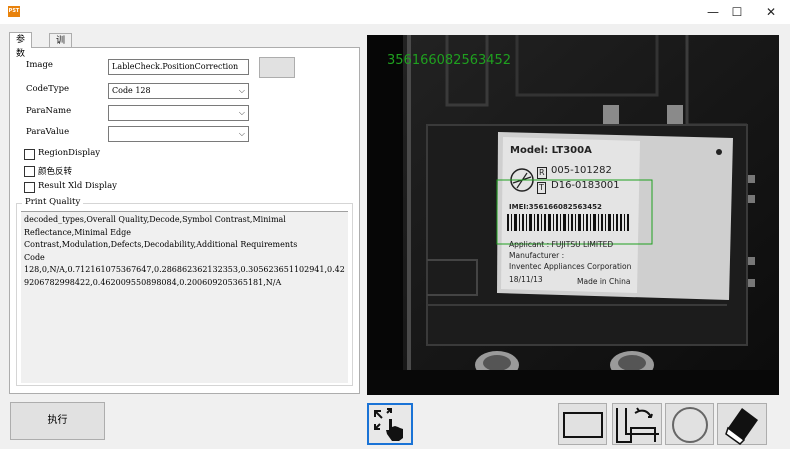 The image size is (790, 449). I want to click on rectangle-tool-button, so click(582, 424).